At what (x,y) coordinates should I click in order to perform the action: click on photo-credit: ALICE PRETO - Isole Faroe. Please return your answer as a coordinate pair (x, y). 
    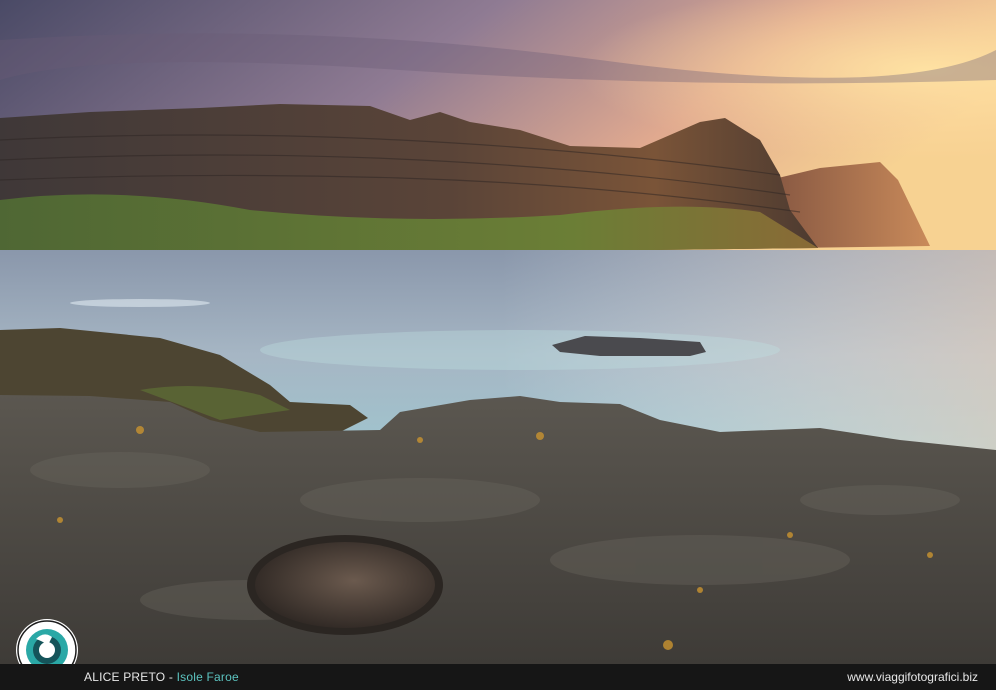
    Looking at the image, I should click on (161, 677).